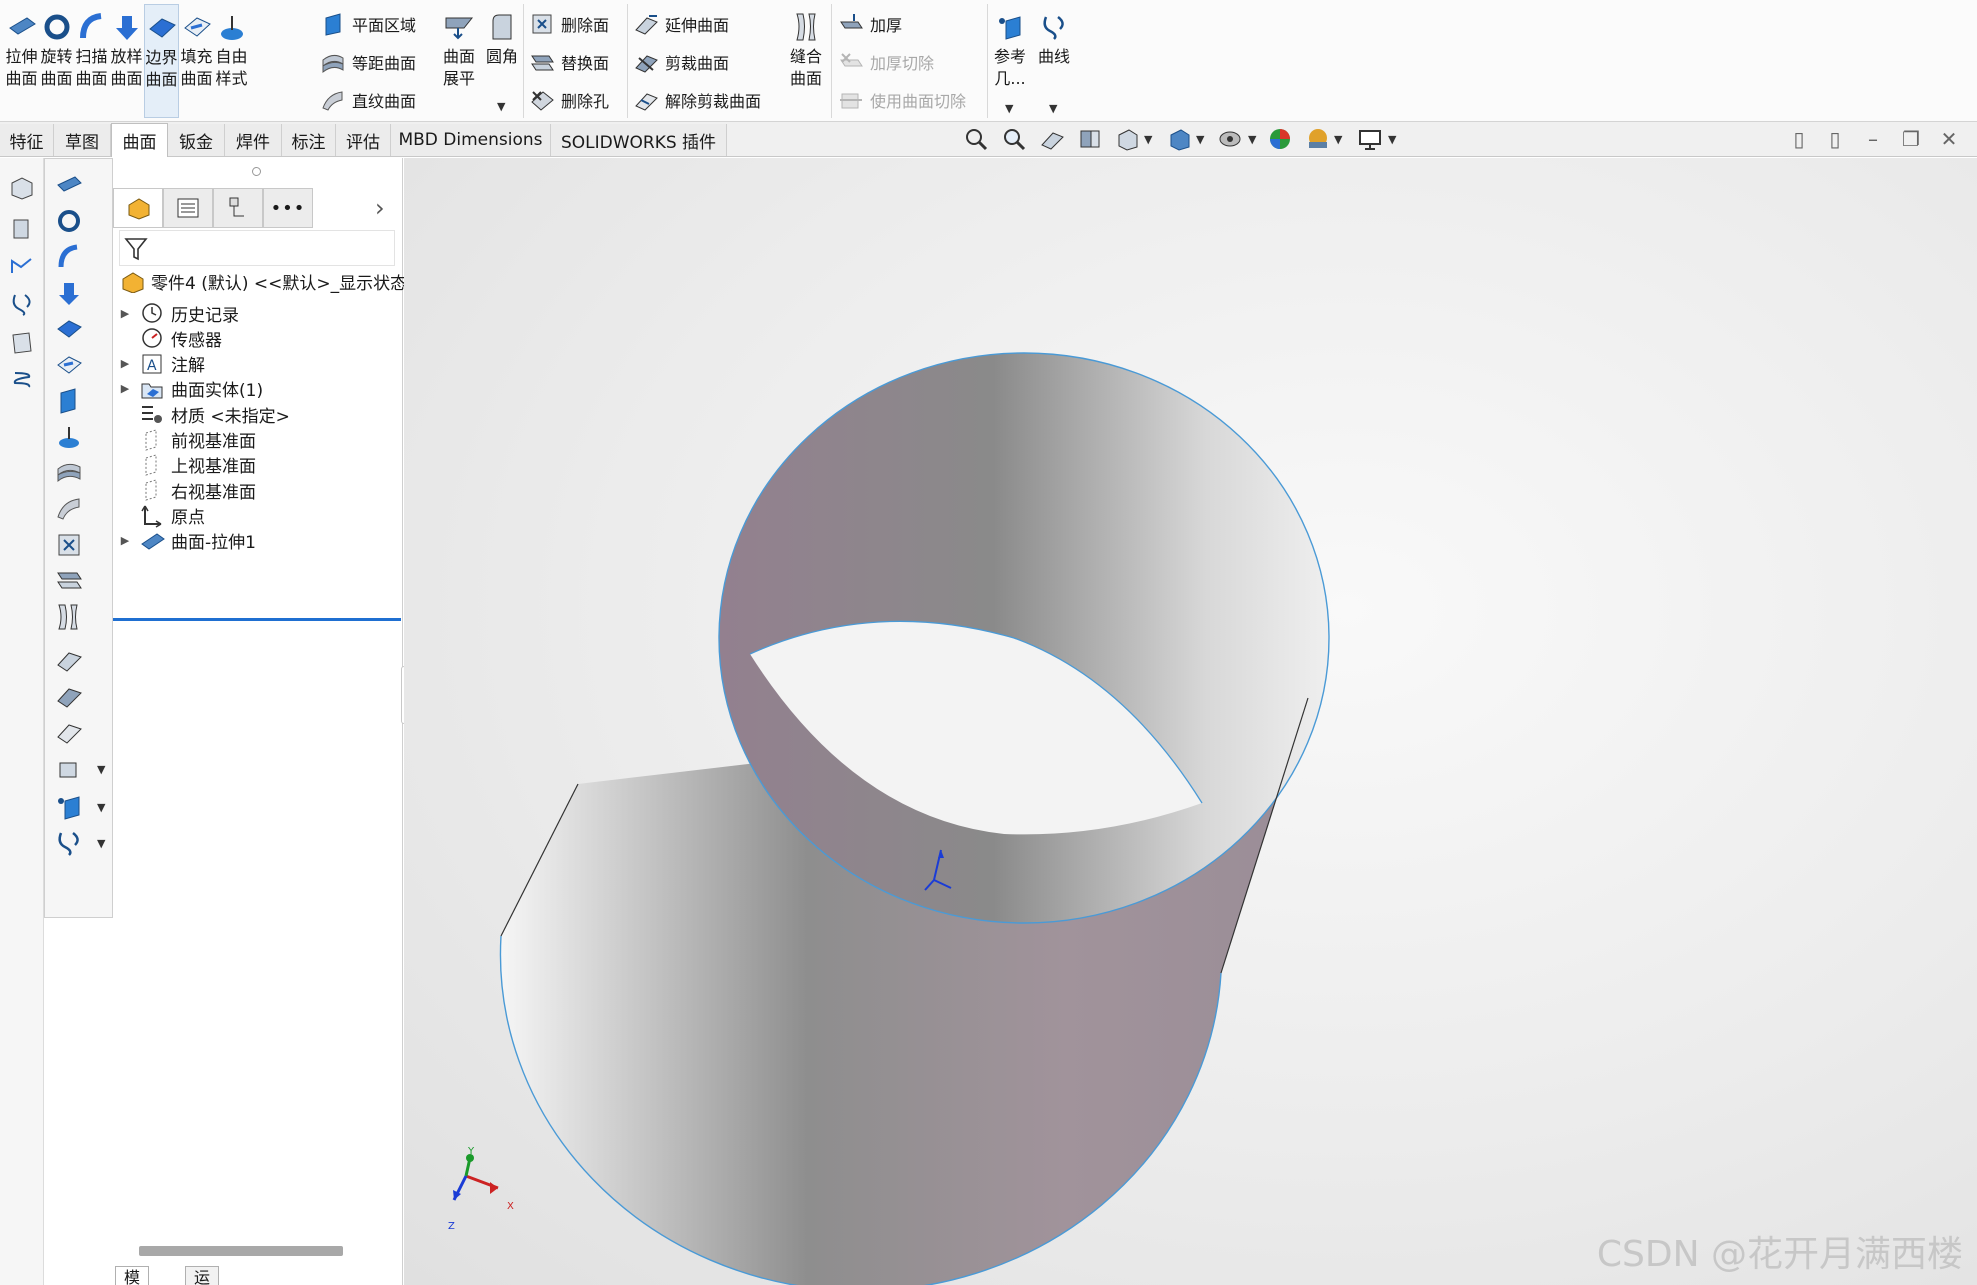  I want to click on tab-model: 模型, so click(132, 1275).